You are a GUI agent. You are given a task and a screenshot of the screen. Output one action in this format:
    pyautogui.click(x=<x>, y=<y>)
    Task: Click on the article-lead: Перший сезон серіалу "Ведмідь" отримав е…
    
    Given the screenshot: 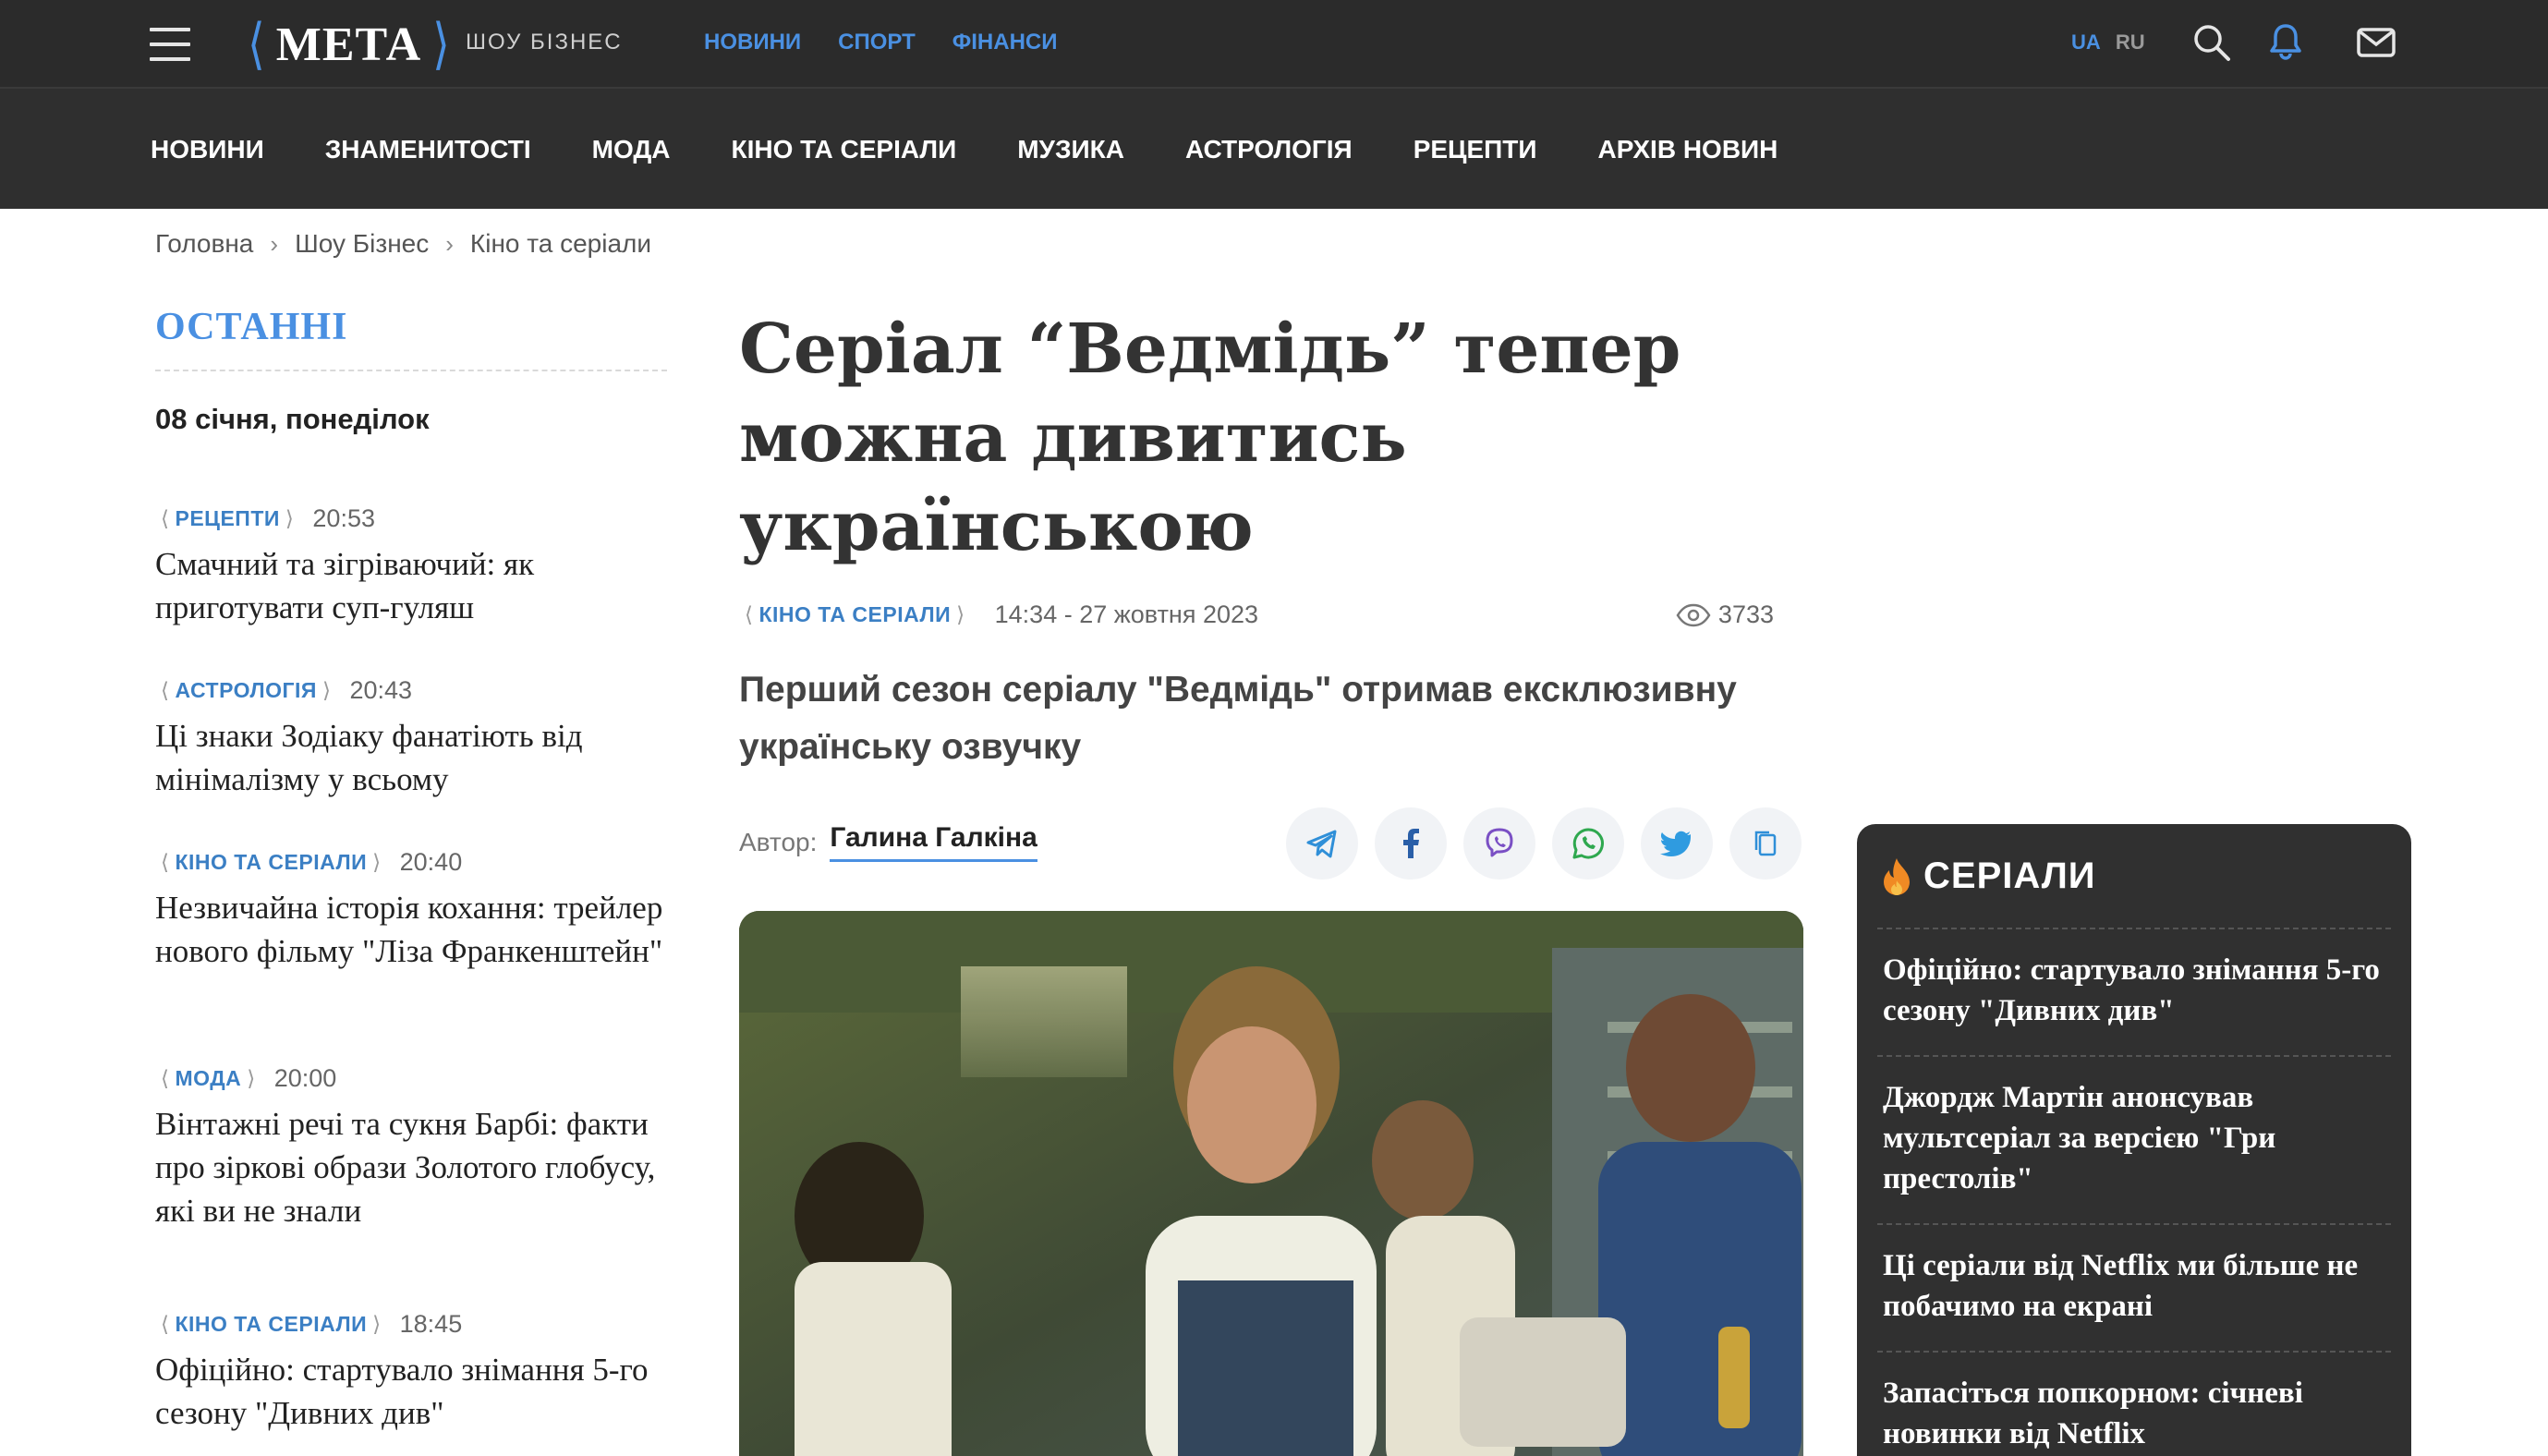 What is the action you would take?
    pyautogui.click(x=1238, y=718)
    